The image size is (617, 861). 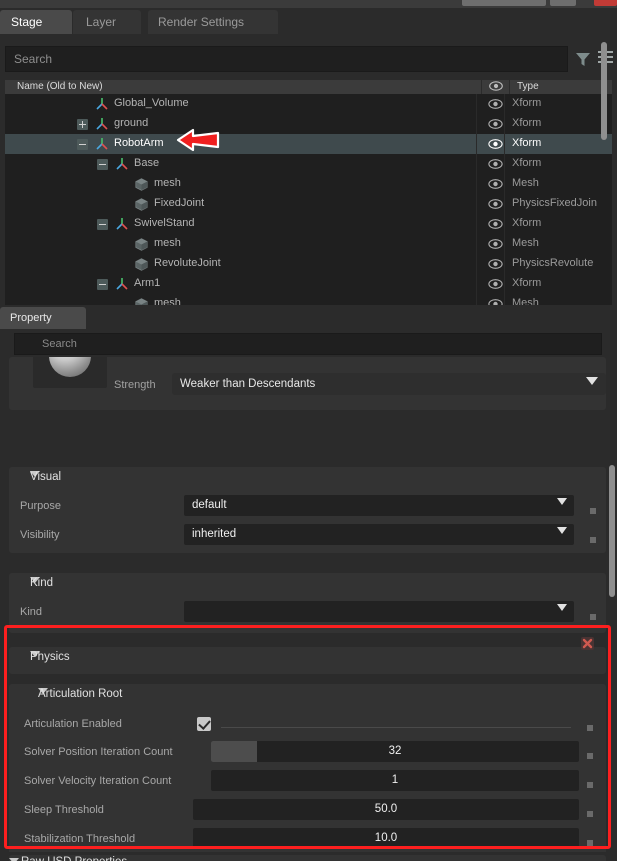 What do you see at coordinates (179, 203) in the screenshot?
I see `tree-row-label: FixedJoint` at bounding box center [179, 203].